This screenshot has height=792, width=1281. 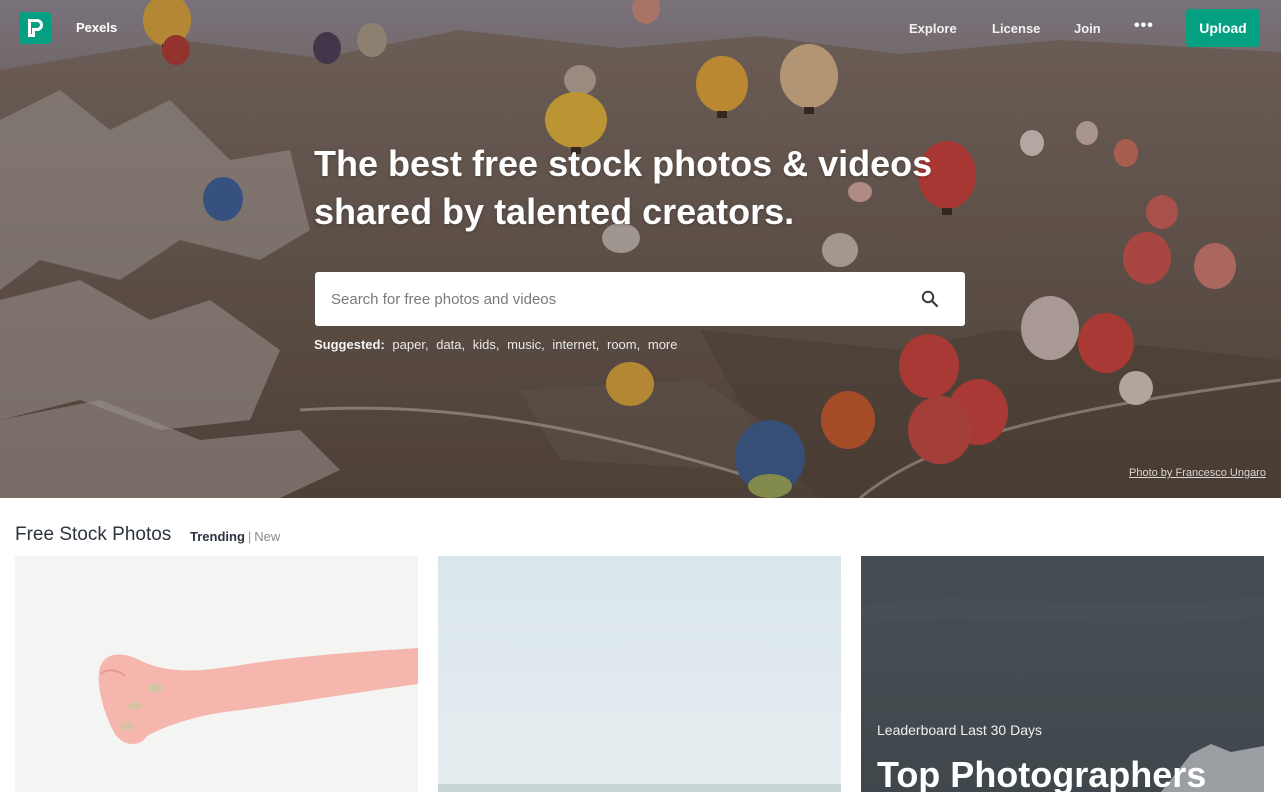 I want to click on suggested-paper-link: paper, so click(x=408, y=344).